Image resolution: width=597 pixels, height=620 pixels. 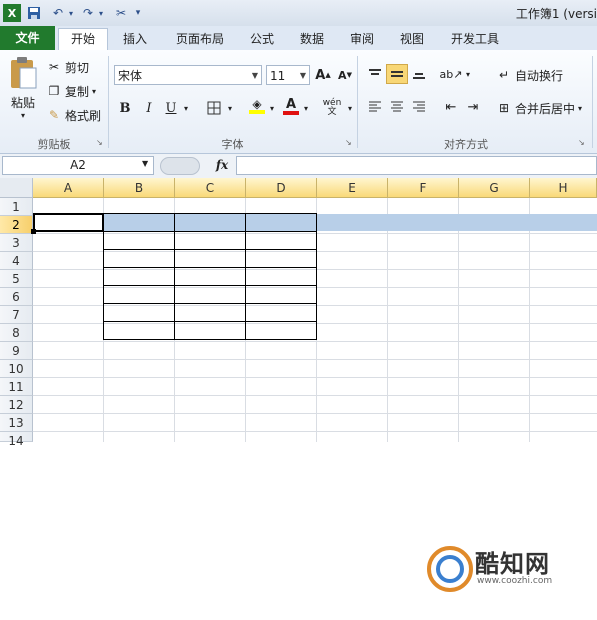 What do you see at coordinates (27, 38) in the screenshot?
I see `tab-file: 文件` at bounding box center [27, 38].